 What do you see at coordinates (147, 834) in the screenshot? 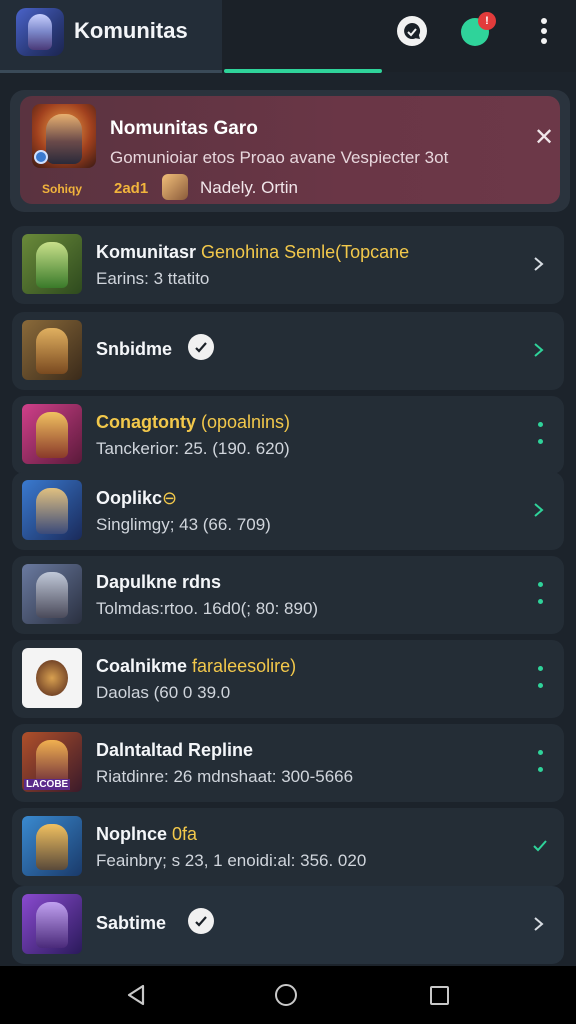
I see `item-title: Noplnce 0fa` at bounding box center [147, 834].